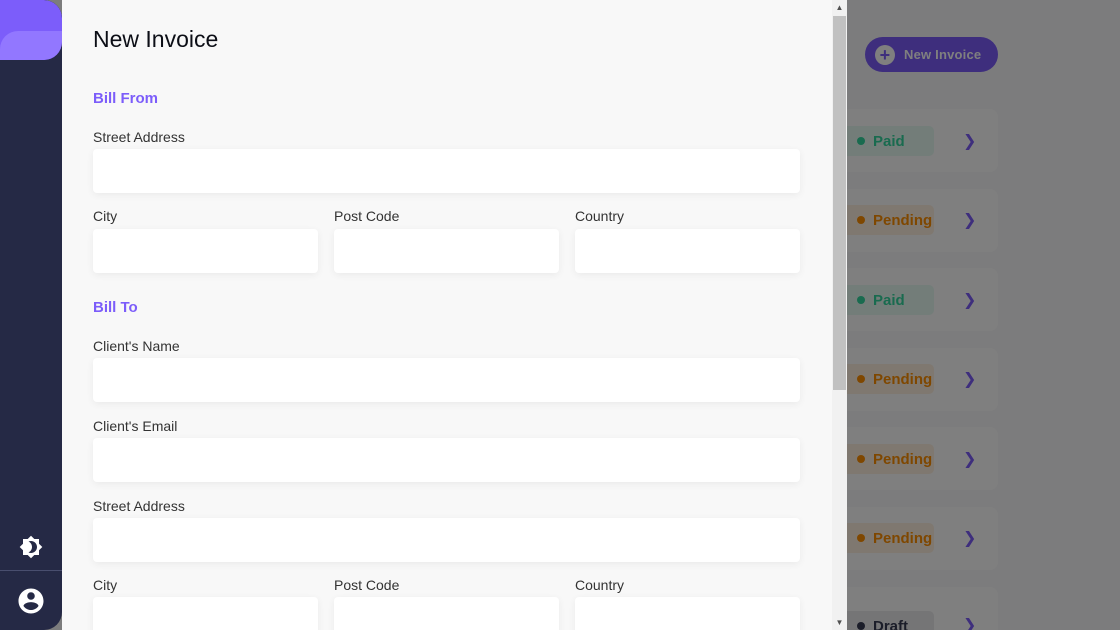 The width and height of the screenshot is (1120, 630). I want to click on bill-from-country-label: Country, so click(600, 216).